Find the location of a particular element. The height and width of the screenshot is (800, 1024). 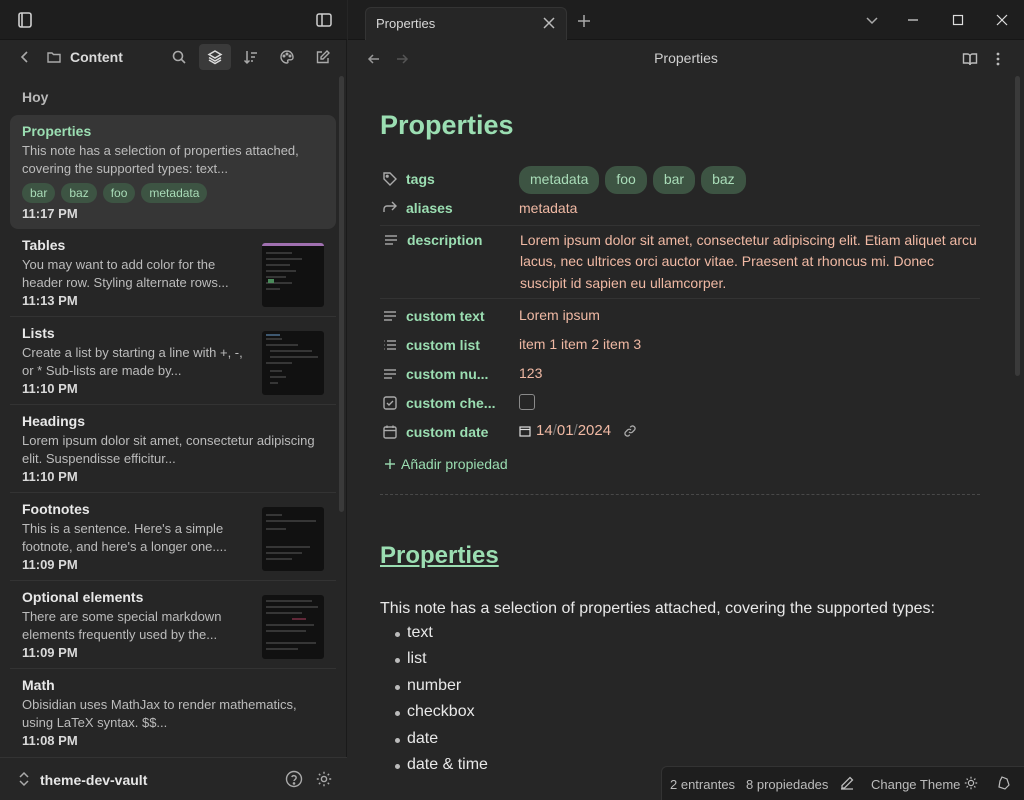

change-theme-button: Change Theme is located at coordinates (915, 784).